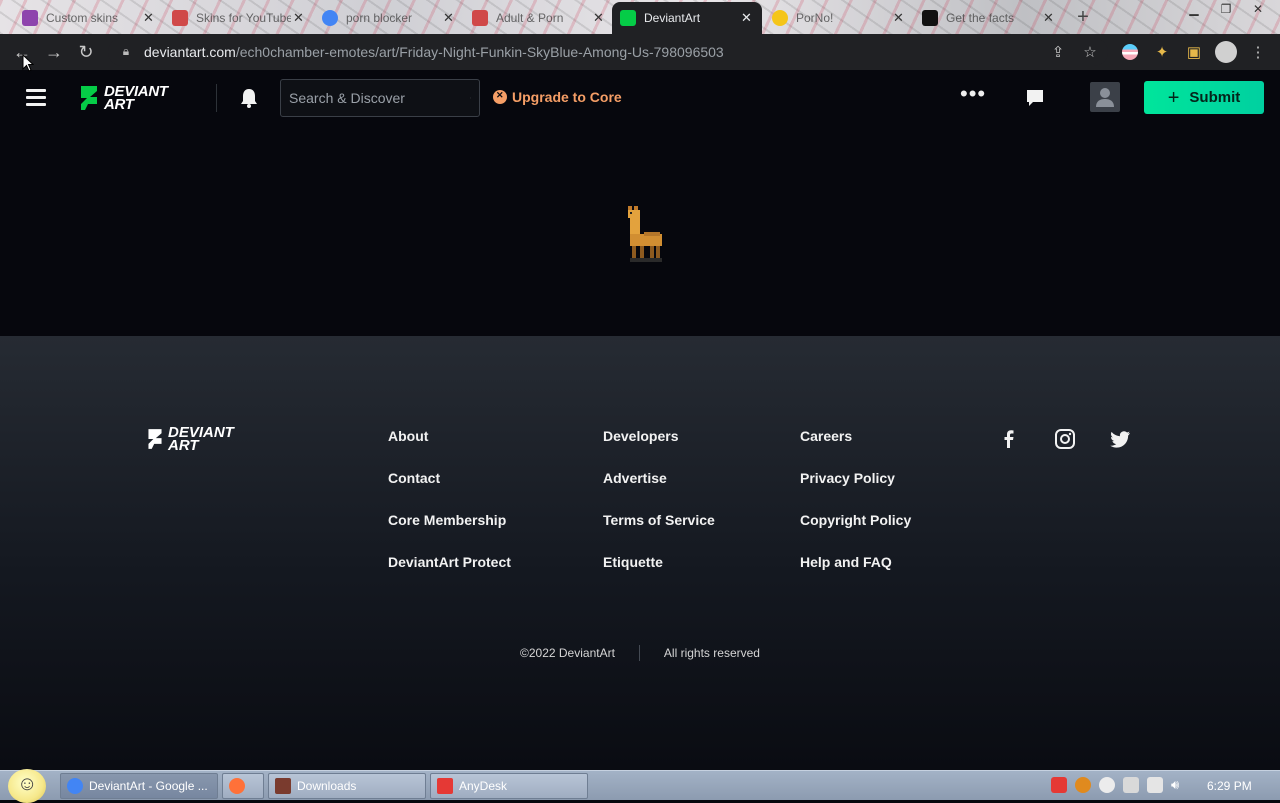  What do you see at coordinates (36, 98) in the screenshot?
I see `hamburger-menu-icon` at bounding box center [36, 98].